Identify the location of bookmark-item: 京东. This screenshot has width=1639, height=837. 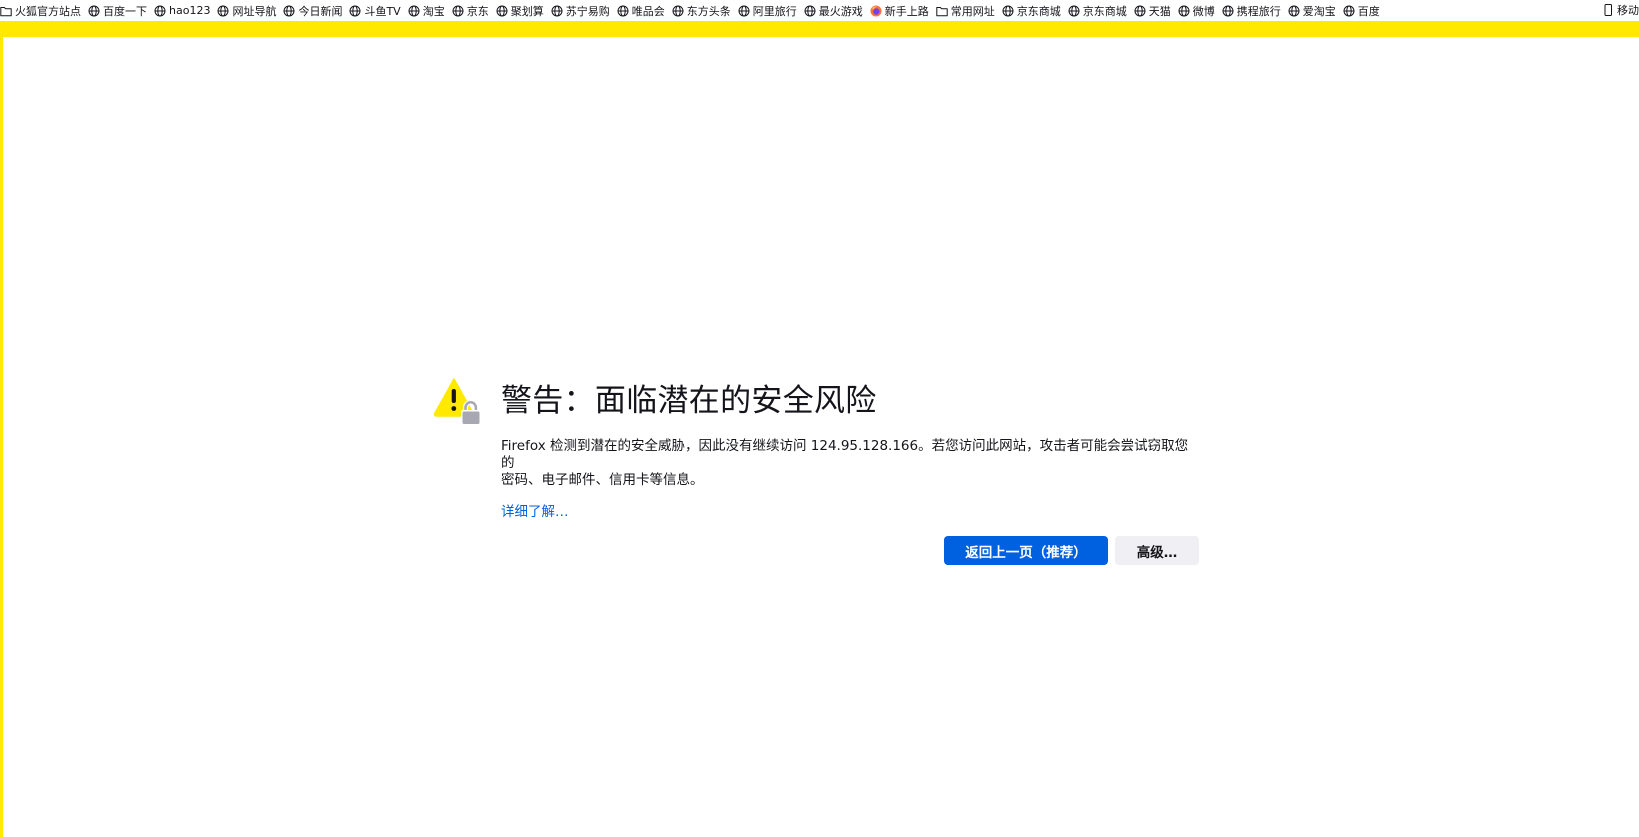
(470, 11).